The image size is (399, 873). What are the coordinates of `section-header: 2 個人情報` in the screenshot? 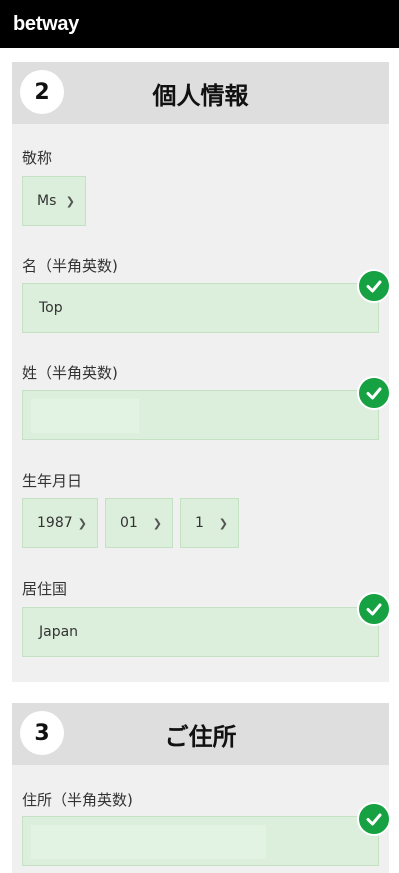 It's located at (200, 93).